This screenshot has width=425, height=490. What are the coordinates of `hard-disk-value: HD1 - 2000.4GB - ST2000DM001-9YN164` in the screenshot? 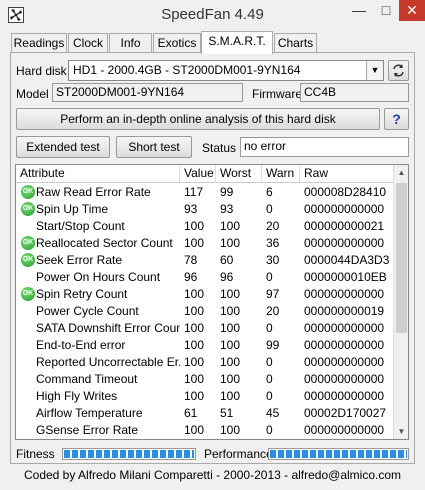 It's located at (187, 70).